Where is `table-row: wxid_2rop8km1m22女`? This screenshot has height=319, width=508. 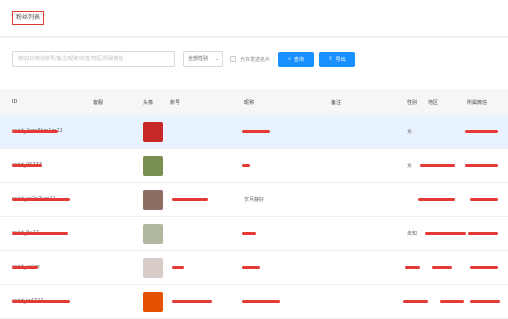
table-row: wxid_2rop8km1m22女 is located at coordinates (254, 132).